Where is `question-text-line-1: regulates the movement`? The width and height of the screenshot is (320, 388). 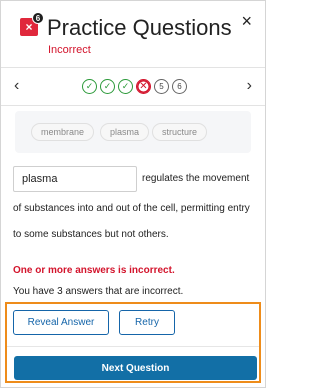 question-text-line-1: regulates the movement is located at coordinates (196, 178).